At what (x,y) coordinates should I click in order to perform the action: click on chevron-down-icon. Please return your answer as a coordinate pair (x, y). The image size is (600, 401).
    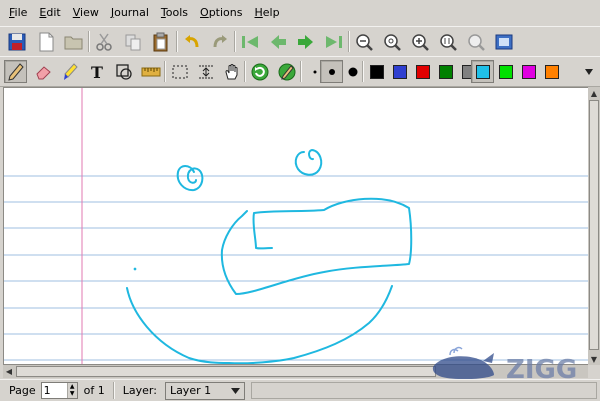
    Looking at the image, I should click on (235, 390).